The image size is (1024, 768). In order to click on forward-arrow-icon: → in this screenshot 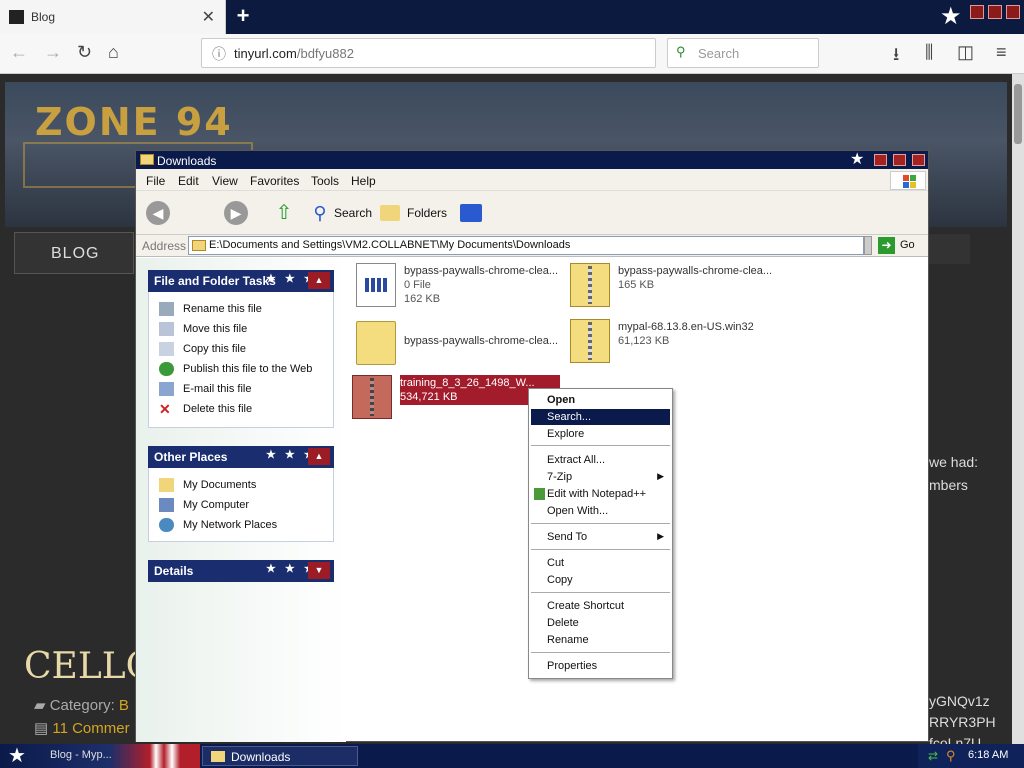, I will do `click(53, 52)`.